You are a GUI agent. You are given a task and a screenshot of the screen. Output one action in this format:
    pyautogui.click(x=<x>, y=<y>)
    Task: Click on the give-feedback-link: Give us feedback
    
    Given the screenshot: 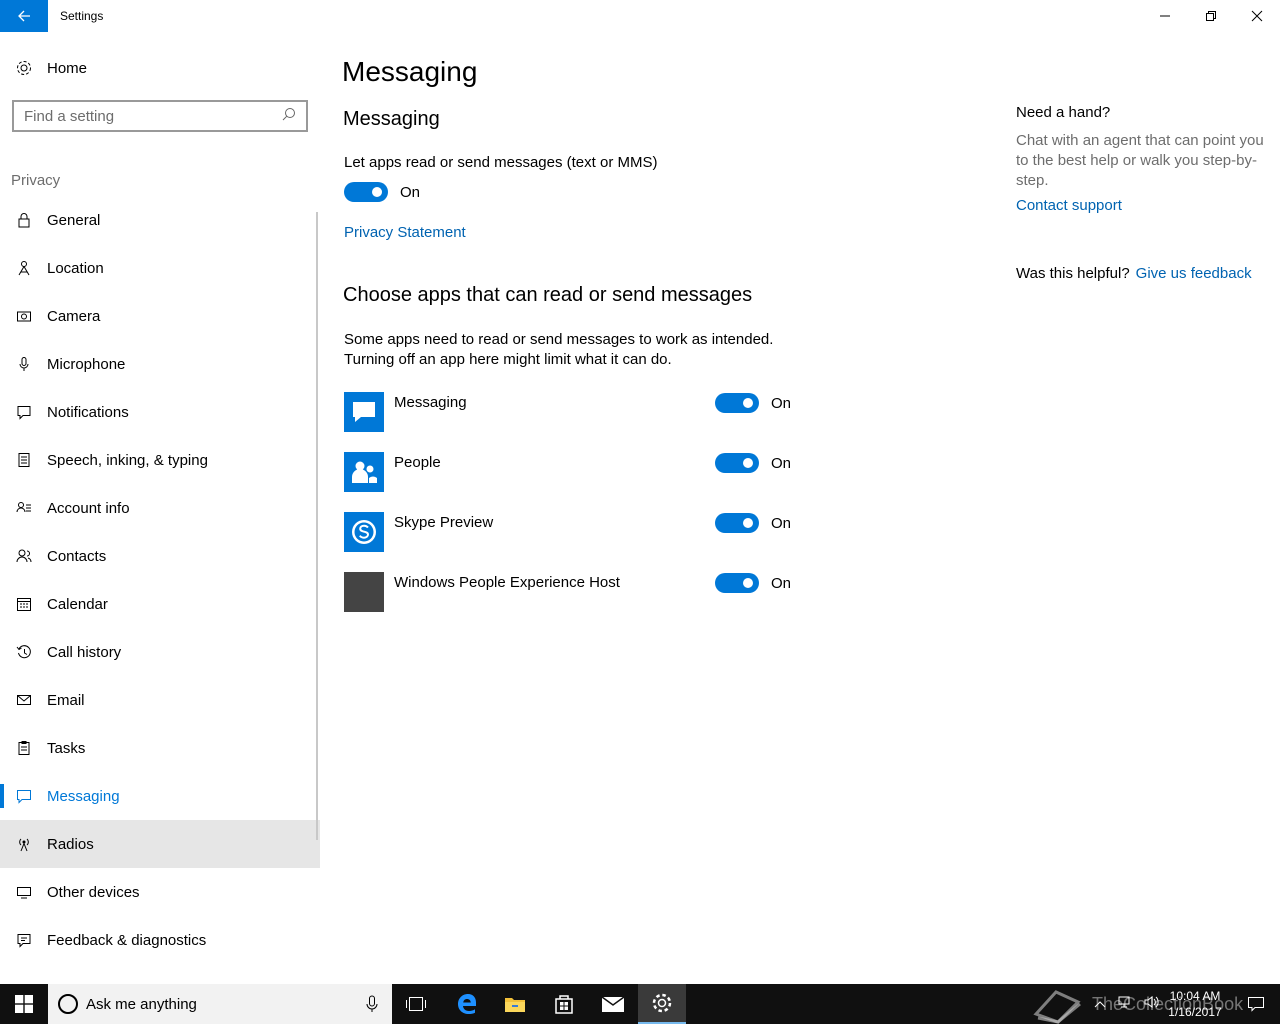 What is the action you would take?
    pyautogui.click(x=1194, y=273)
    